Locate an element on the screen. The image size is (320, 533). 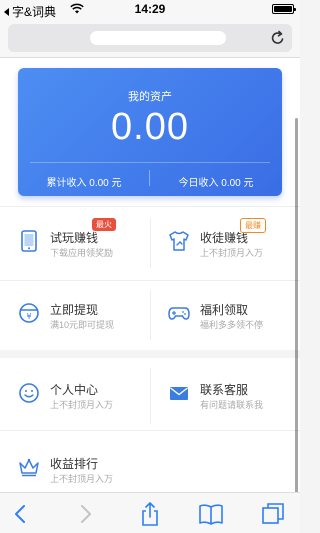
menu-item-title: 试玩赚钱 is located at coordinates (74, 238).